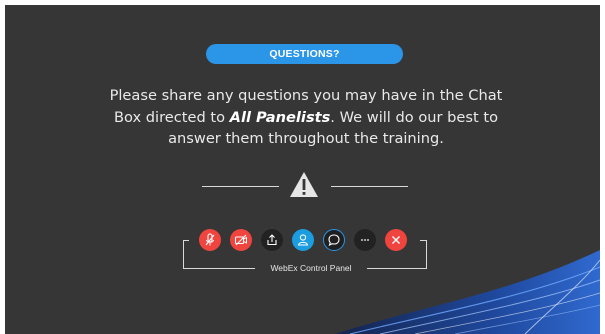 This screenshot has height=334, width=605. What do you see at coordinates (304, 54) in the screenshot?
I see `questions-banner: QUESTIONS?` at bounding box center [304, 54].